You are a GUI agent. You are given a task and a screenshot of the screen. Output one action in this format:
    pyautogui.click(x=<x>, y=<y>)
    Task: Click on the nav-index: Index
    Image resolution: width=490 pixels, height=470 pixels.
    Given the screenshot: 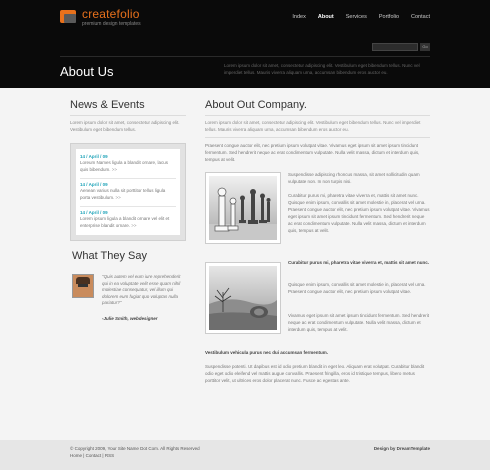 What is the action you would take?
    pyautogui.click(x=298, y=17)
    